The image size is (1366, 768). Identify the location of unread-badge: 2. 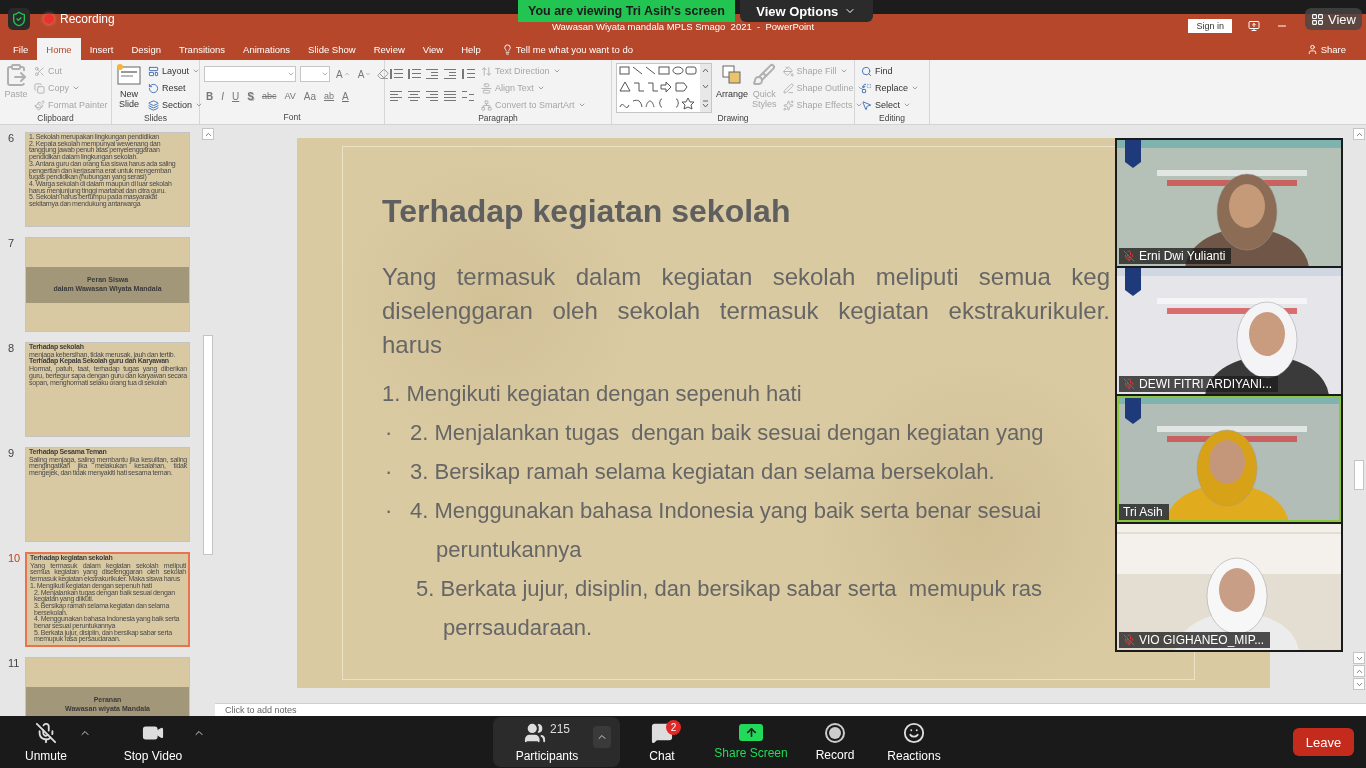
(673, 727).